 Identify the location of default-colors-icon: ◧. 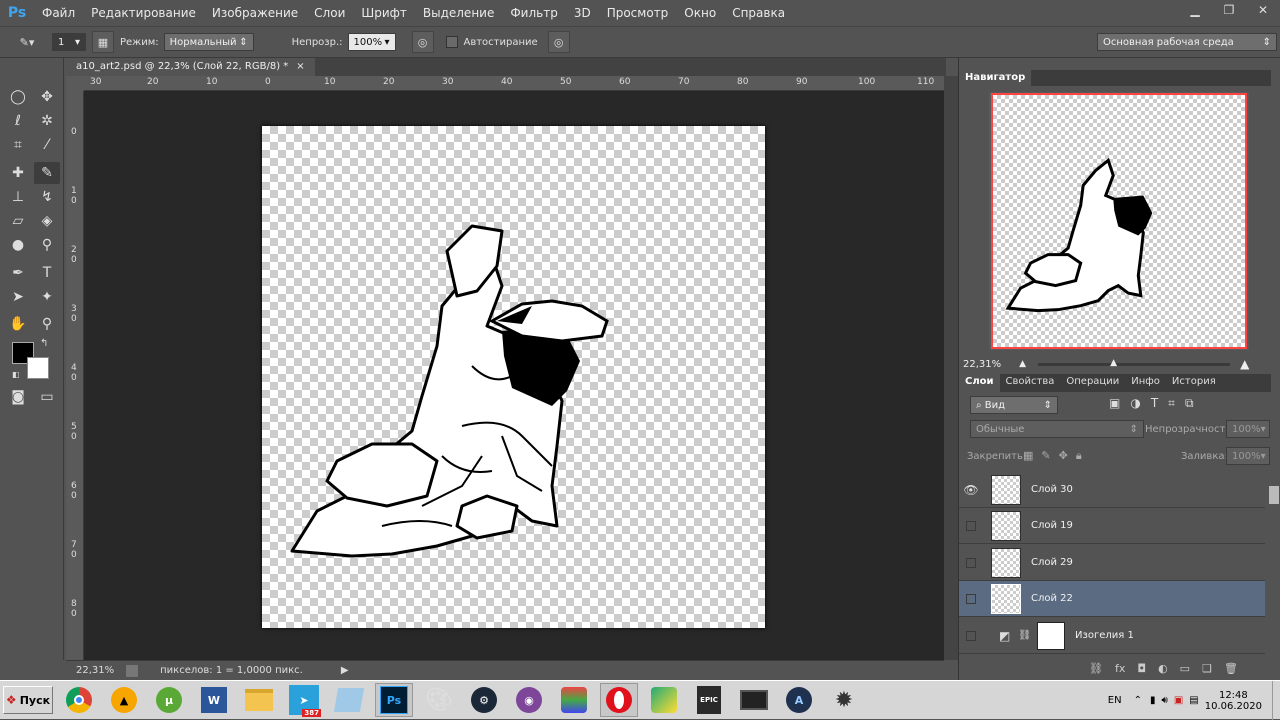
(16, 374).